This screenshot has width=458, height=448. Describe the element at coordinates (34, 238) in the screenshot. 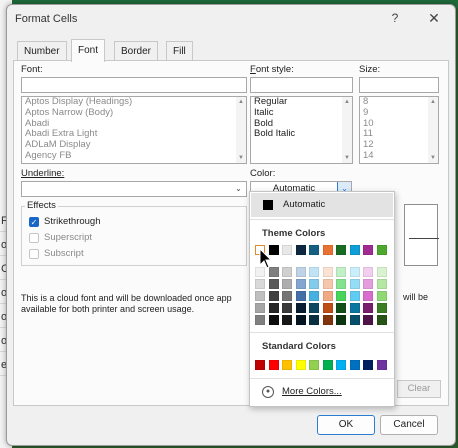

I see `superscript-checkbox` at that location.